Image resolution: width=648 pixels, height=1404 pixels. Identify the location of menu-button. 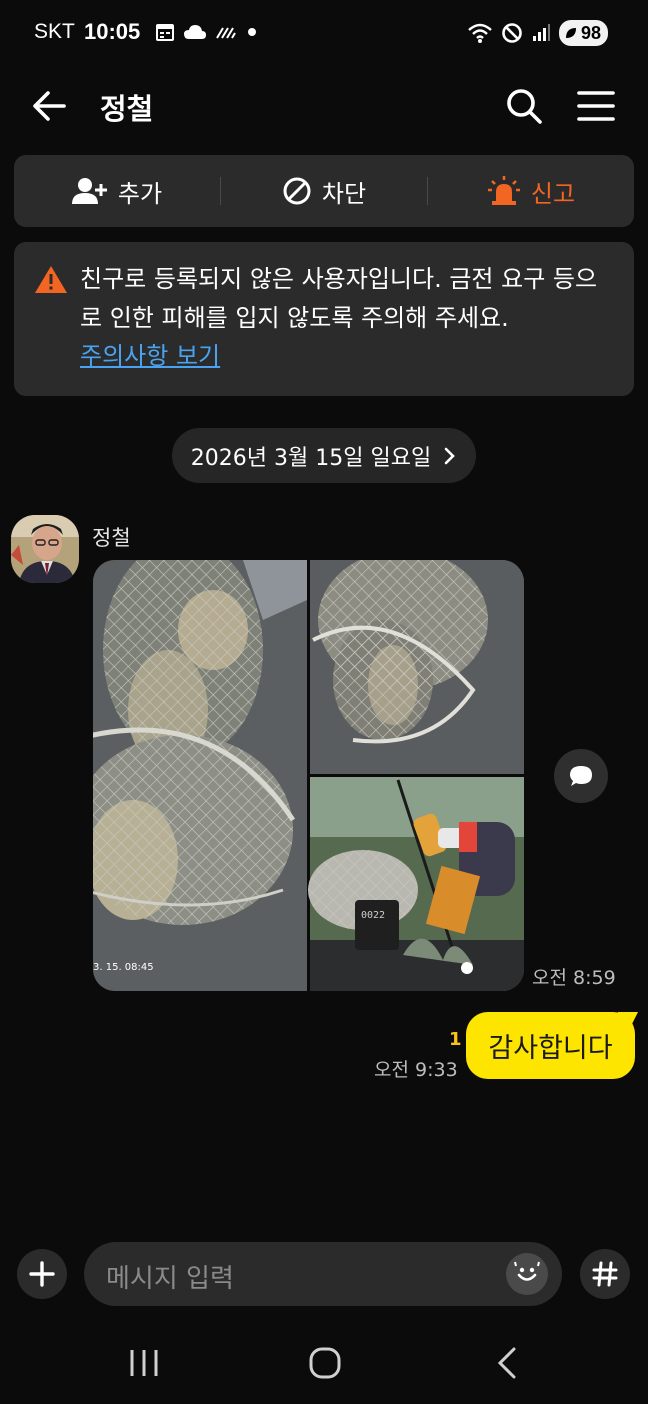
(596, 106).